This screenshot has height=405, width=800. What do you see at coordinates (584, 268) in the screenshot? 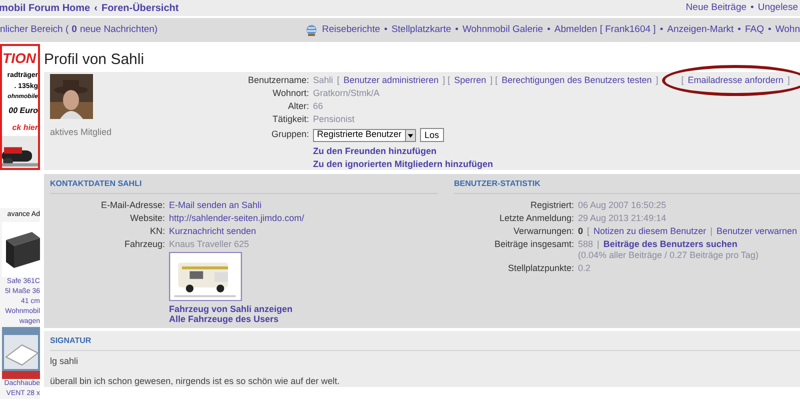
I see `value-text: 0.2` at bounding box center [584, 268].